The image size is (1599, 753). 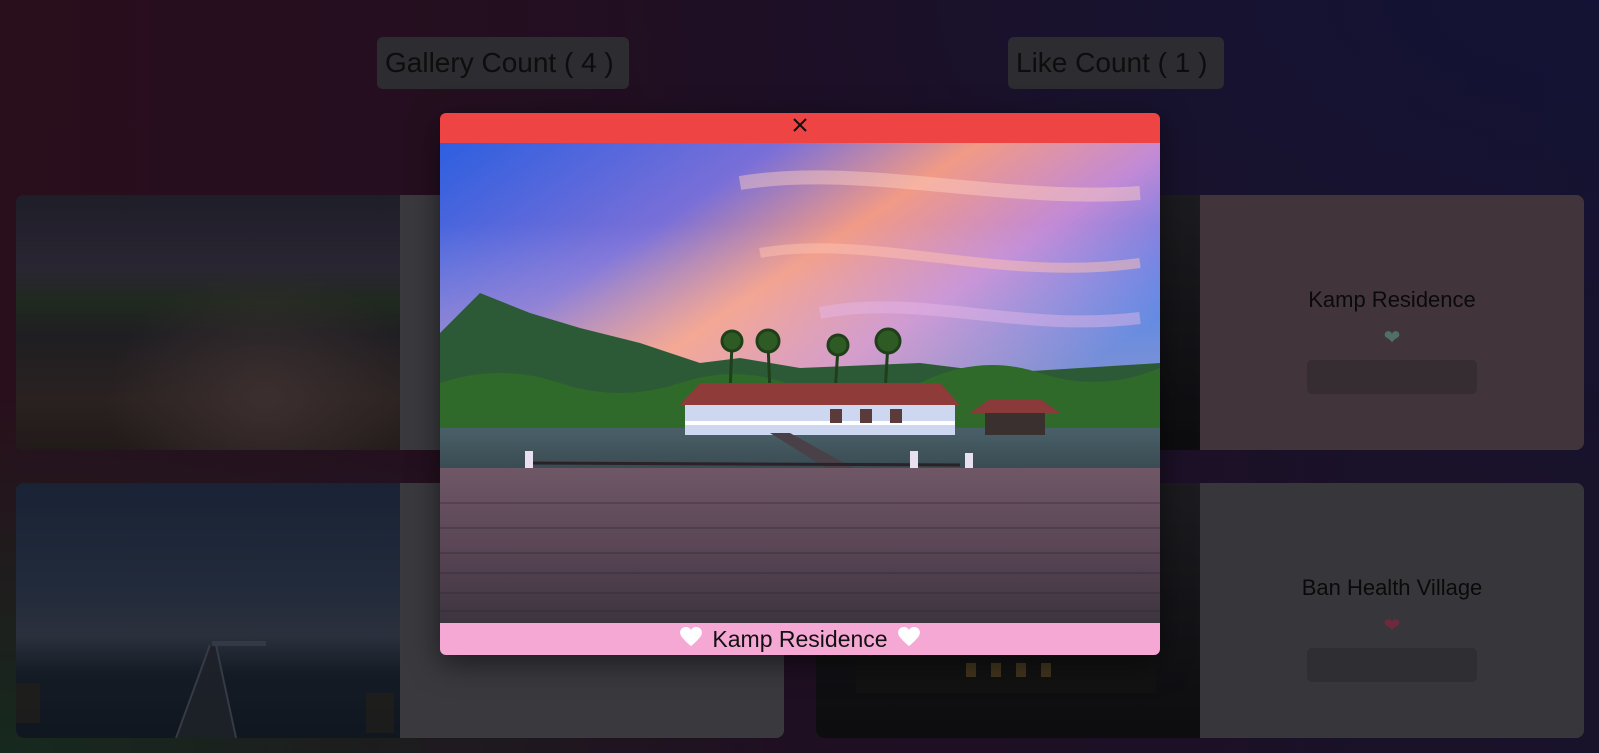 What do you see at coordinates (1392, 299) in the screenshot?
I see `gallery-card-title: Kamp Residence` at bounding box center [1392, 299].